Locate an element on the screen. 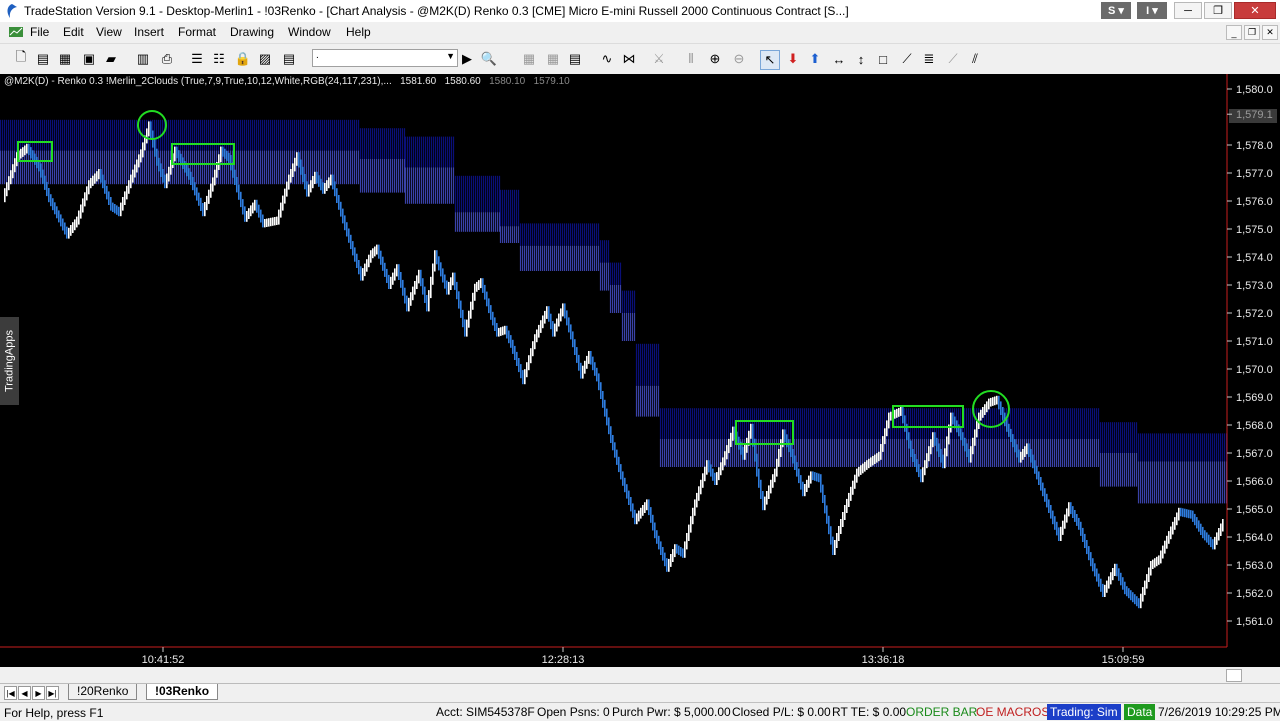 The height and width of the screenshot is (721, 1280). status-trading-mode: Trading: Sim is located at coordinates (1084, 712).